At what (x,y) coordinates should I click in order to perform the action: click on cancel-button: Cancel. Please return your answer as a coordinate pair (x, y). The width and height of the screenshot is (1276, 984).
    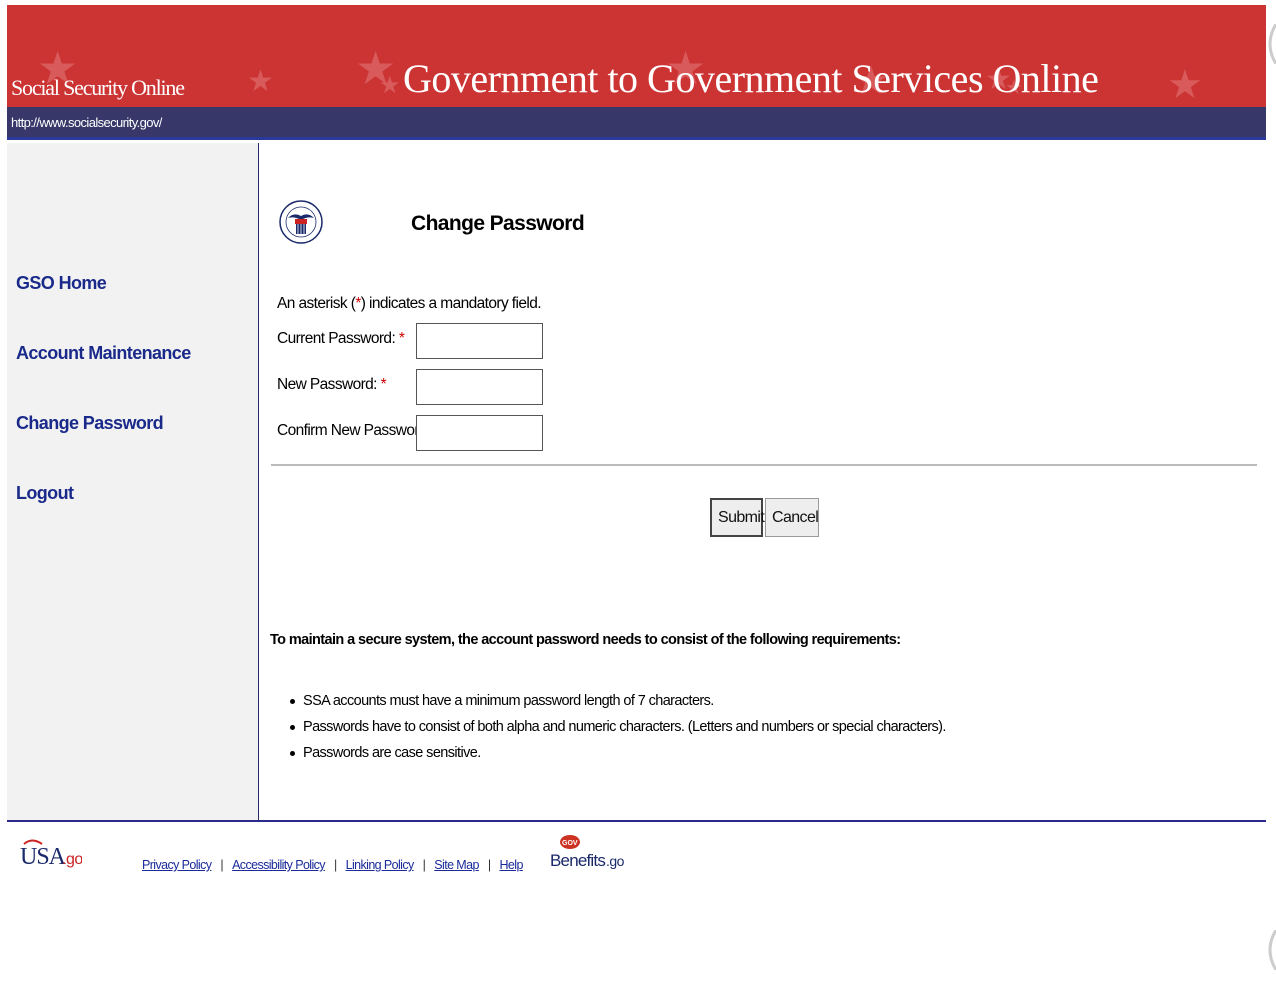
    Looking at the image, I should click on (792, 517).